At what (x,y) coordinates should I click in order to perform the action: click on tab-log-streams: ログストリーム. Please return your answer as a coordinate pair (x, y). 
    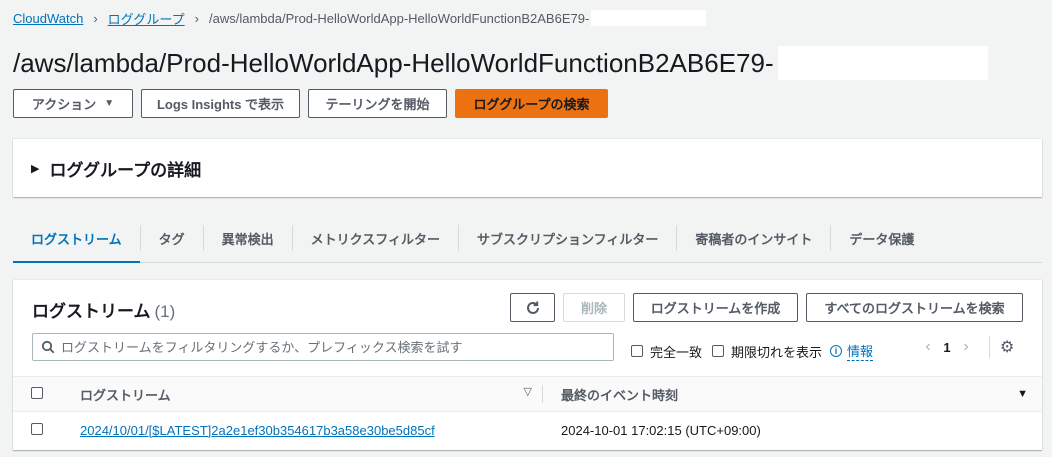
    Looking at the image, I should click on (76, 238).